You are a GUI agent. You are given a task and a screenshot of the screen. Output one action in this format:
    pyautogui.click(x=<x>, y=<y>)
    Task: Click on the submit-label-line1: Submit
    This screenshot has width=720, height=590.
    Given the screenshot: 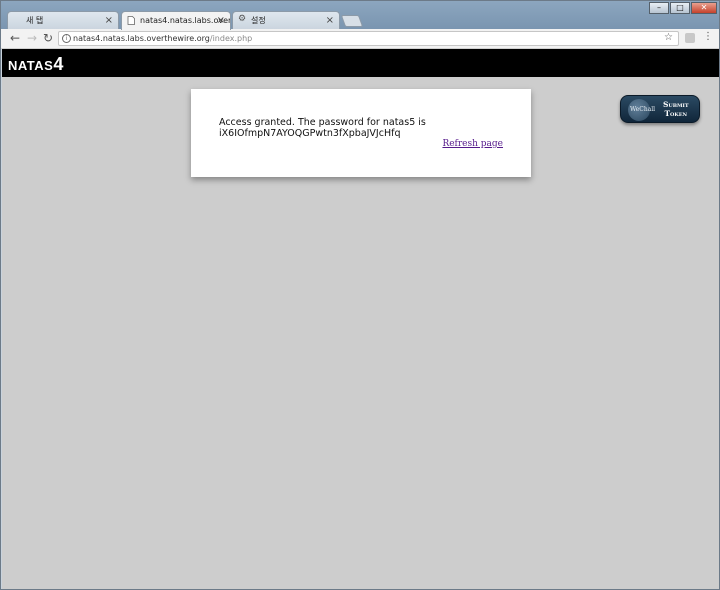 What is the action you would take?
    pyautogui.click(x=676, y=104)
    